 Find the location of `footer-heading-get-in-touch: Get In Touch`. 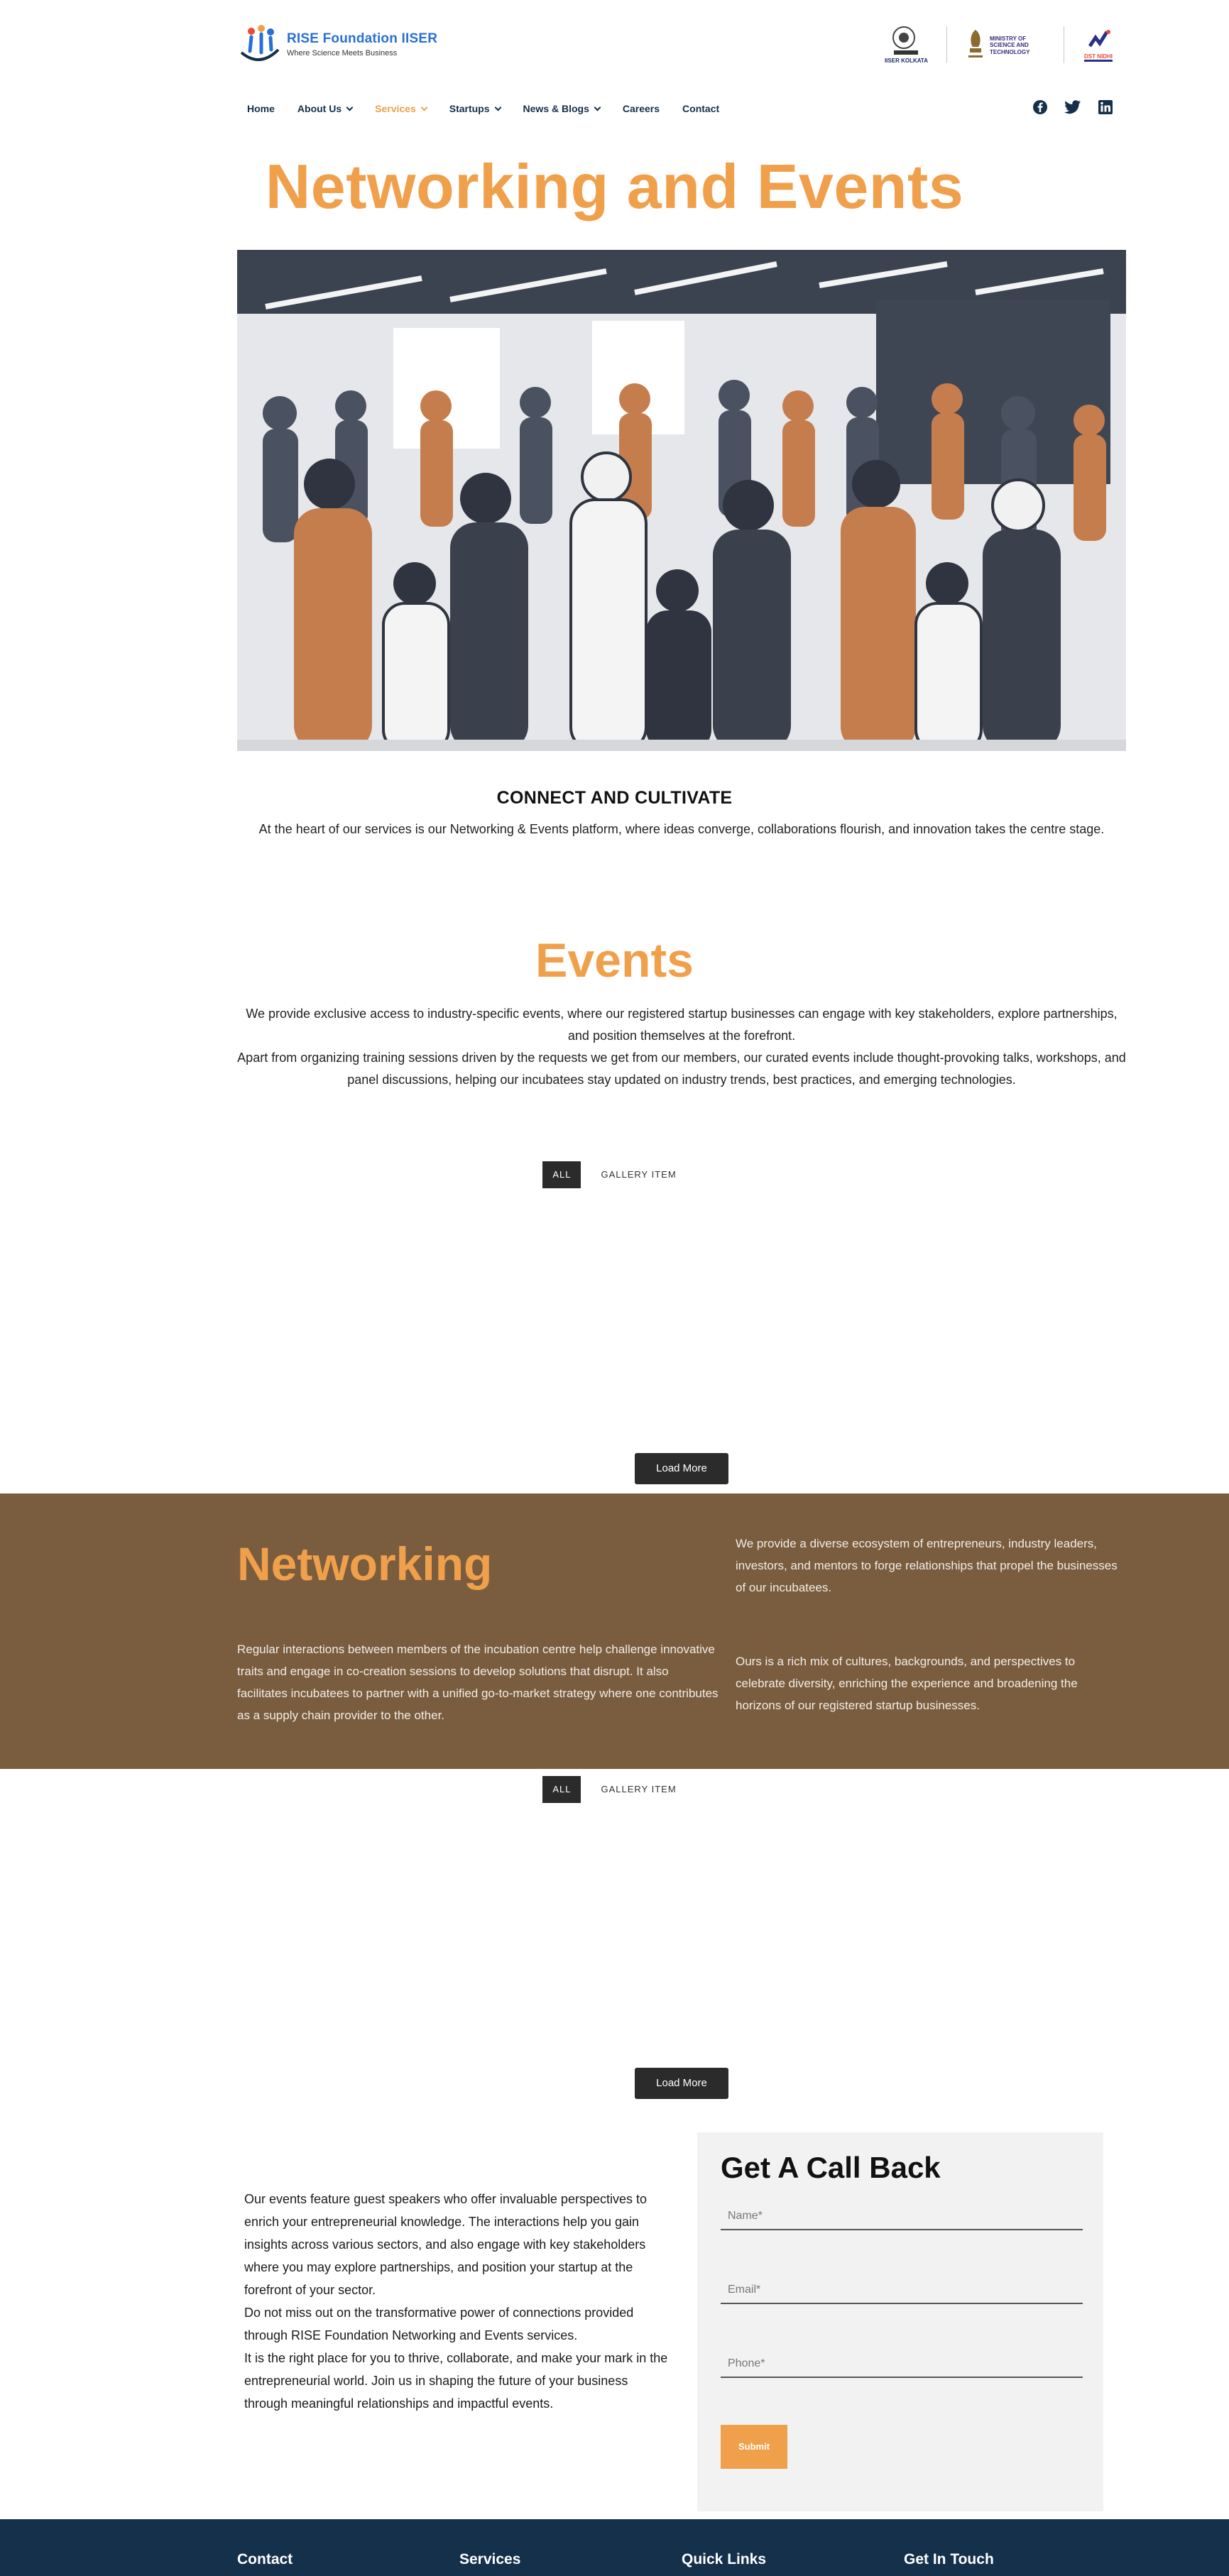

footer-heading-get-in-touch: Get In Touch is located at coordinates (949, 2559).